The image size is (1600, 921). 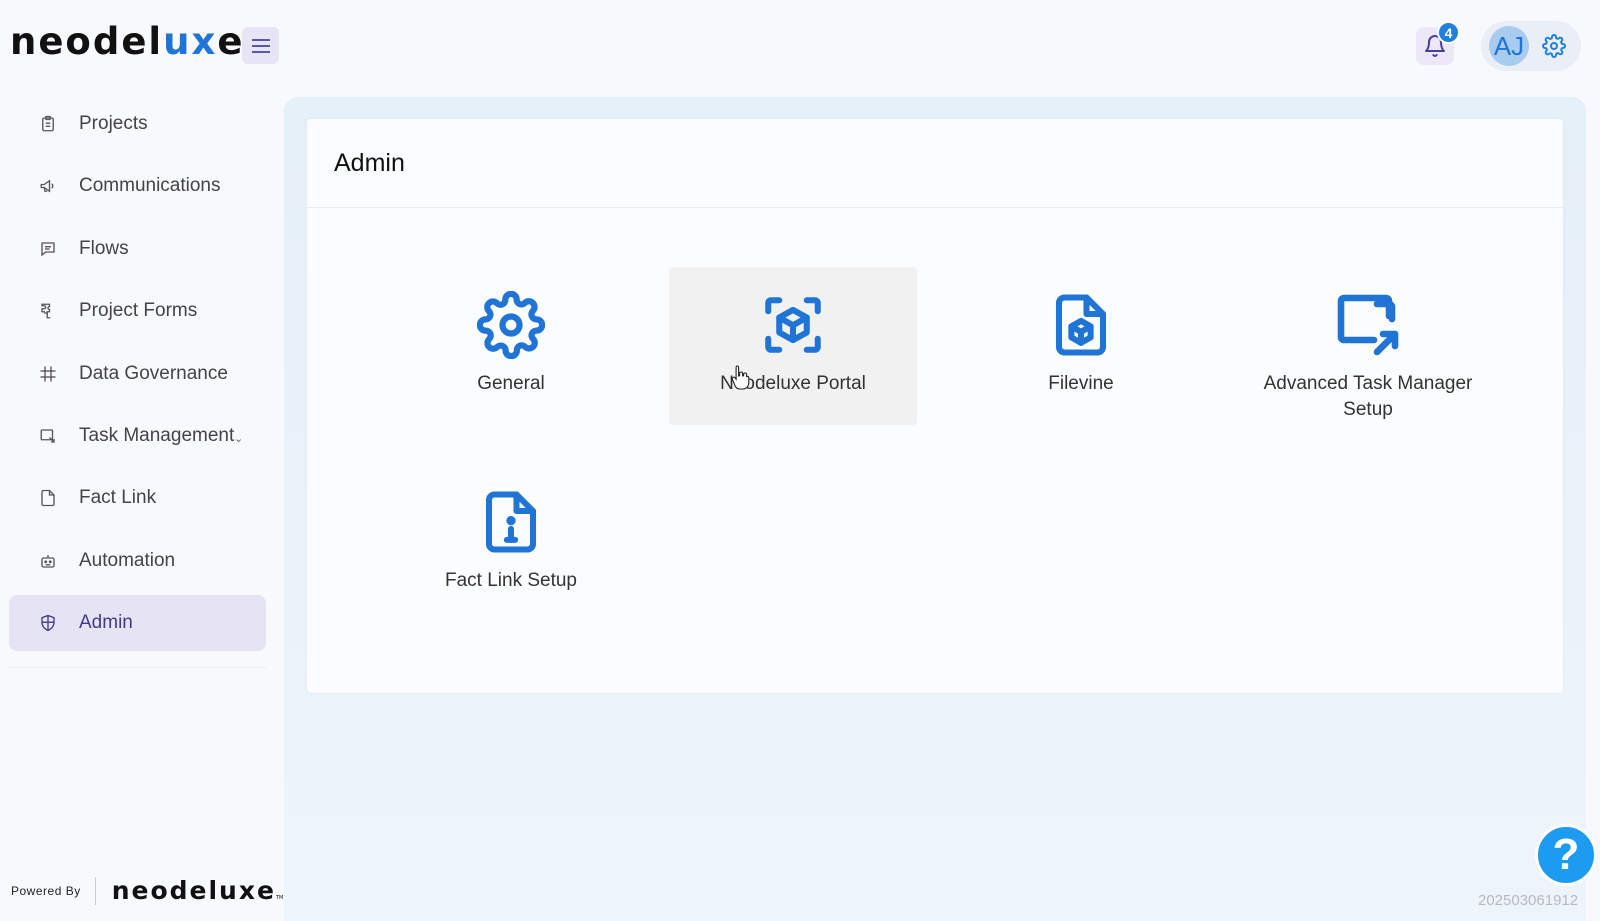 What do you see at coordinates (118, 498) in the screenshot?
I see `sidebar-item-label: Fact Link` at bounding box center [118, 498].